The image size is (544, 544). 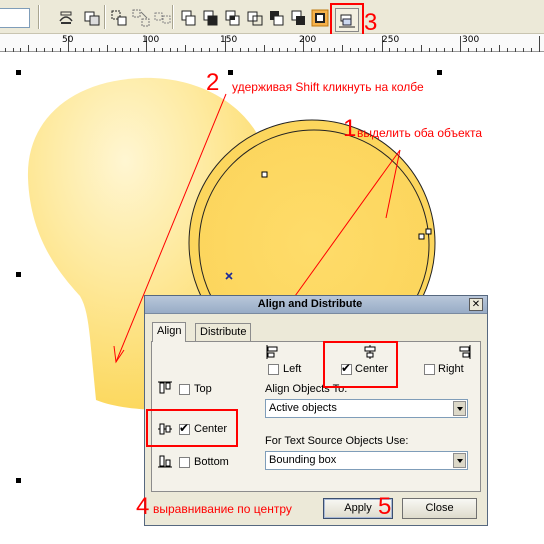 I want to click on property-toolbar, so click(x=272, y=17).